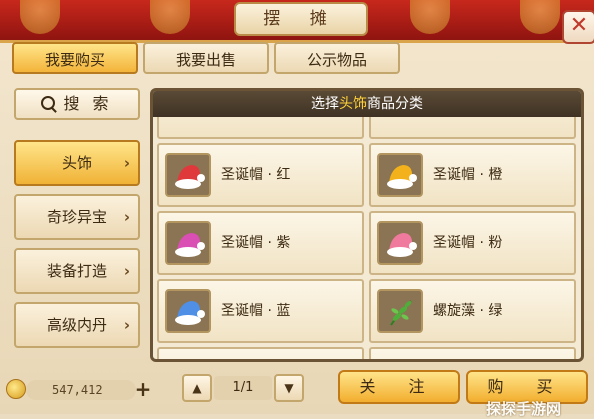  I want to click on pink-christmas-hat-icon, so click(400, 243).